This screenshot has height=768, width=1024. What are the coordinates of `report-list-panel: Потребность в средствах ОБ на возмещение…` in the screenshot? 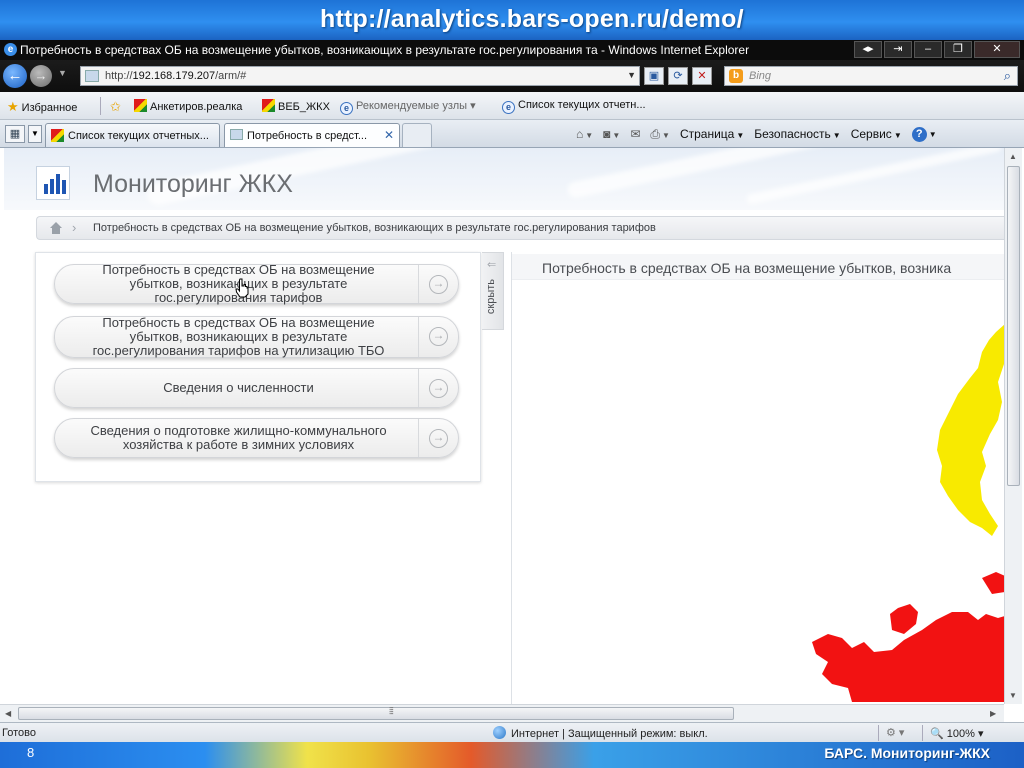 It's located at (258, 367).